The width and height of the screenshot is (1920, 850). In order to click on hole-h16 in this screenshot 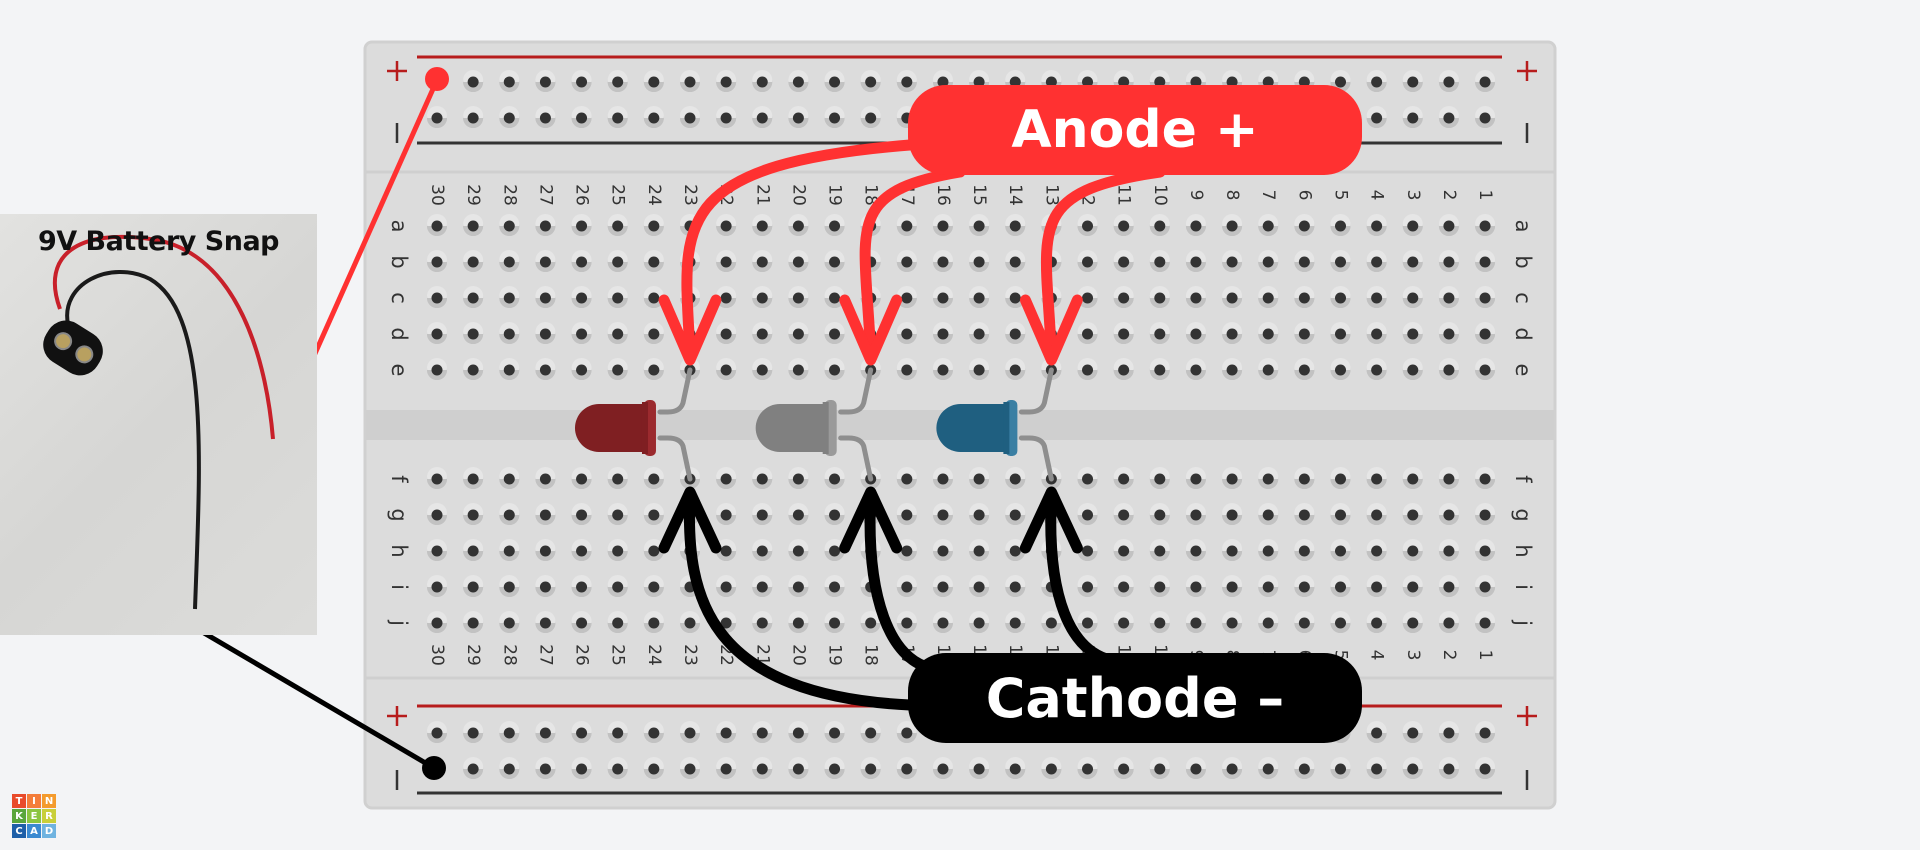, I will do `click(942, 550)`.